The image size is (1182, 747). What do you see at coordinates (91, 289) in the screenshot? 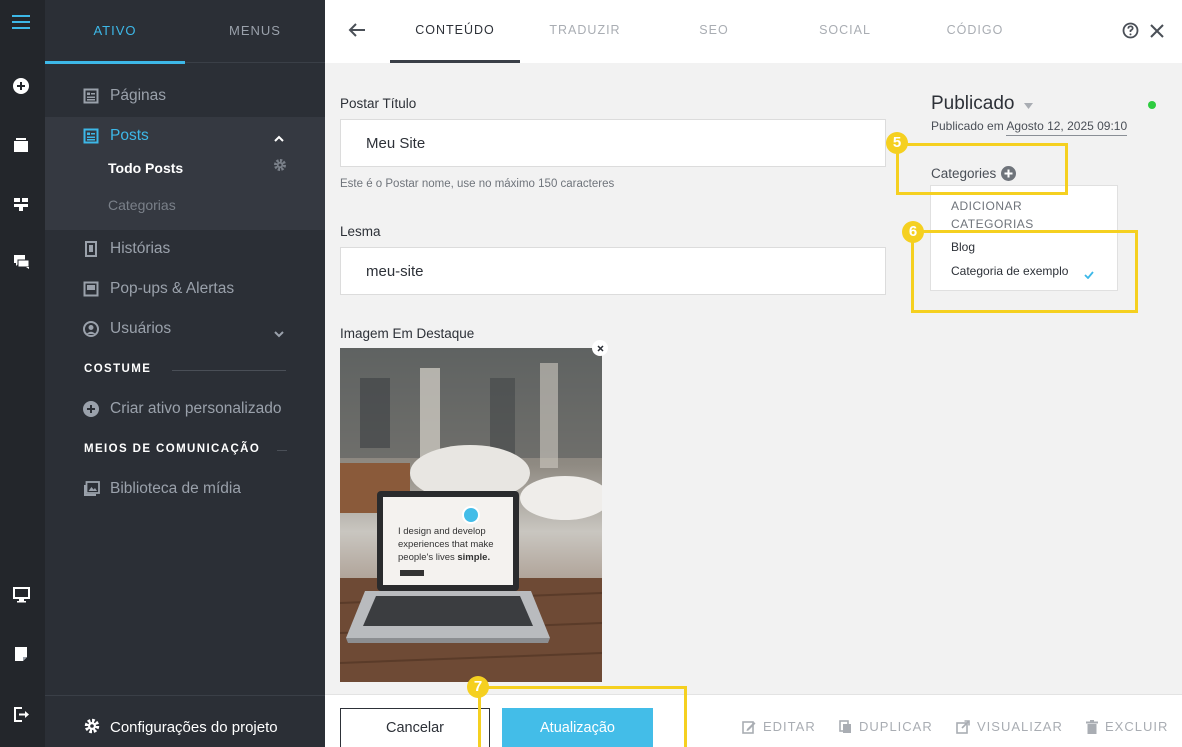
I see `popup-icon` at bounding box center [91, 289].